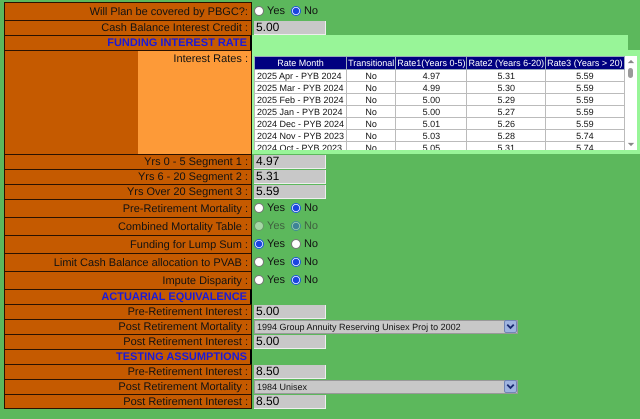 The height and width of the screenshot is (419, 640). Describe the element at coordinates (300, 136) in the screenshot. I see `table-cell: 2024 Nov - PYB 2023` at that location.